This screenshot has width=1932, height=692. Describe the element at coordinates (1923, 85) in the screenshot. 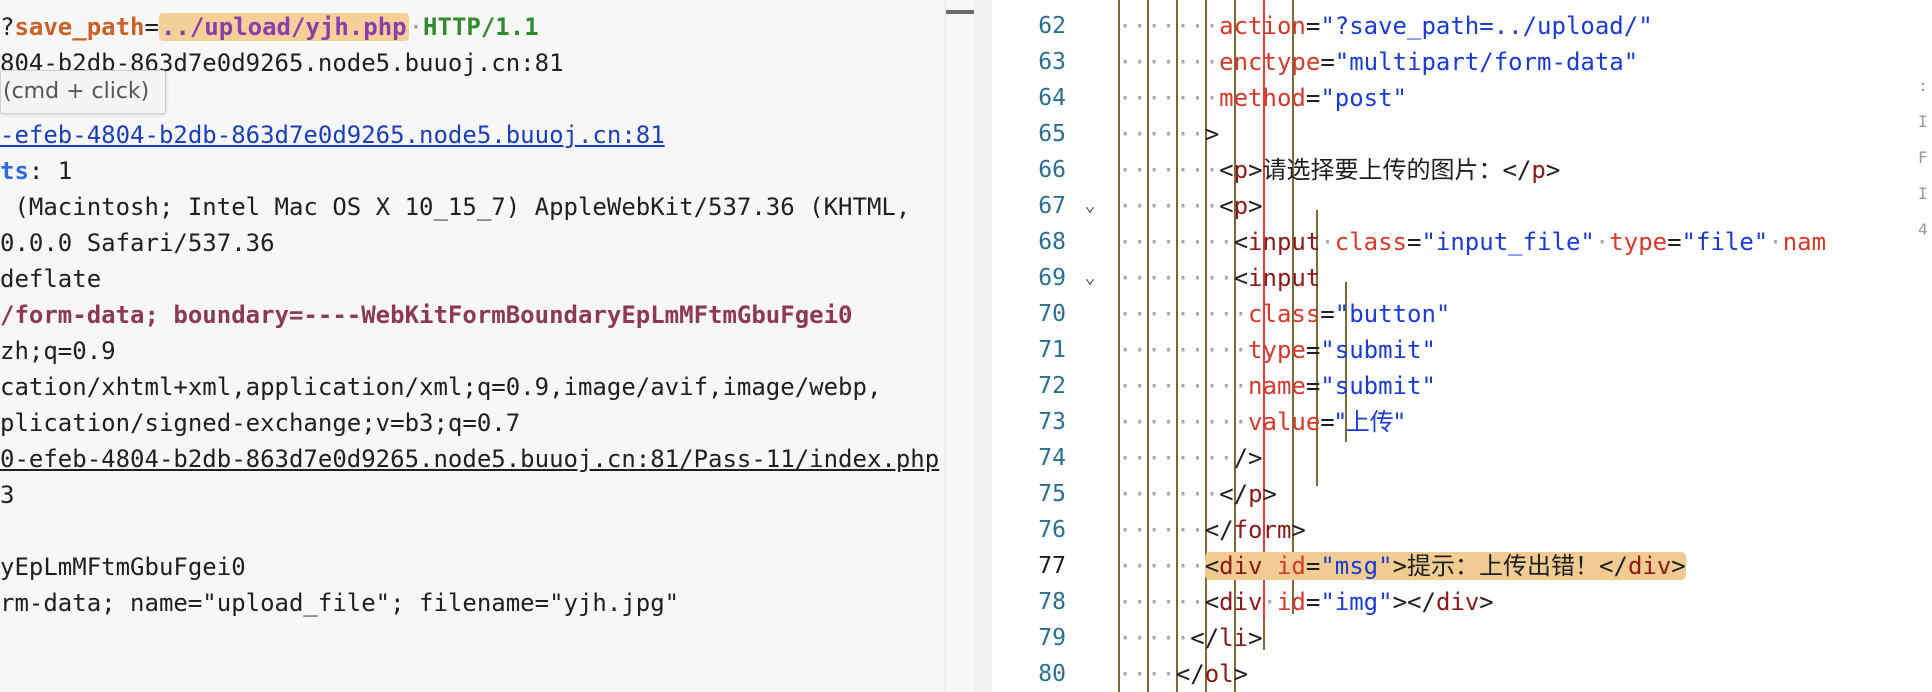

I see `edge-glyph: :` at that location.